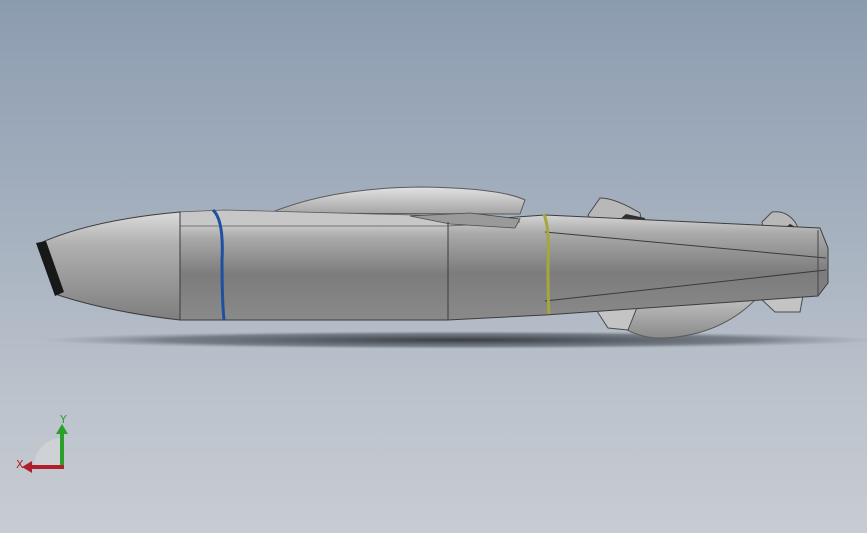 This screenshot has height=533, width=867. I want to click on missile-body-center, so click(314, 270).